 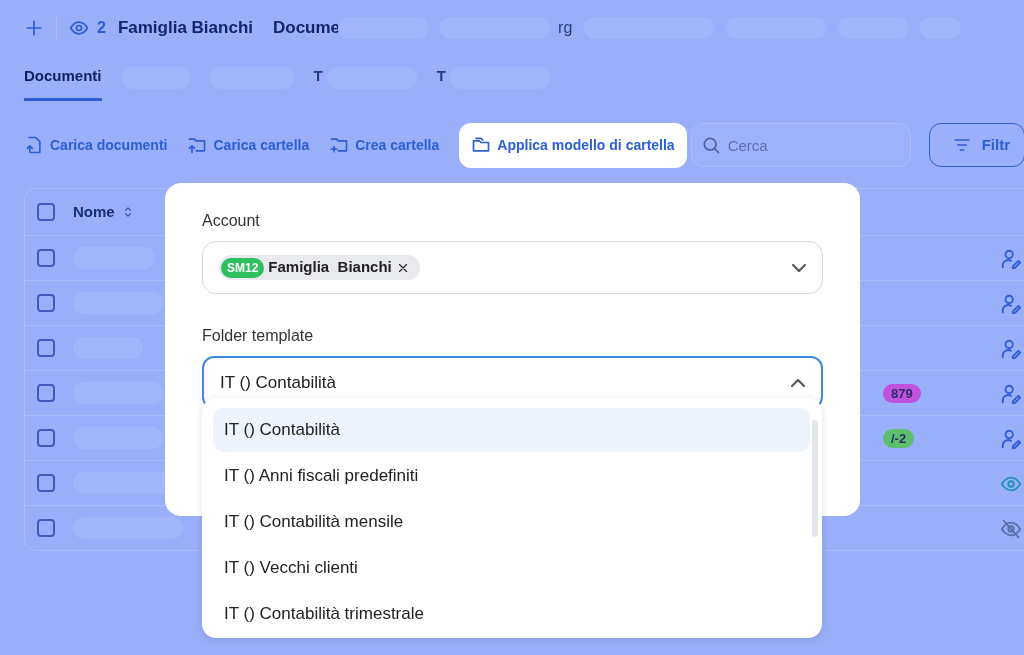 I want to click on chip-label: Famiglia Bianchi, so click(x=330, y=267).